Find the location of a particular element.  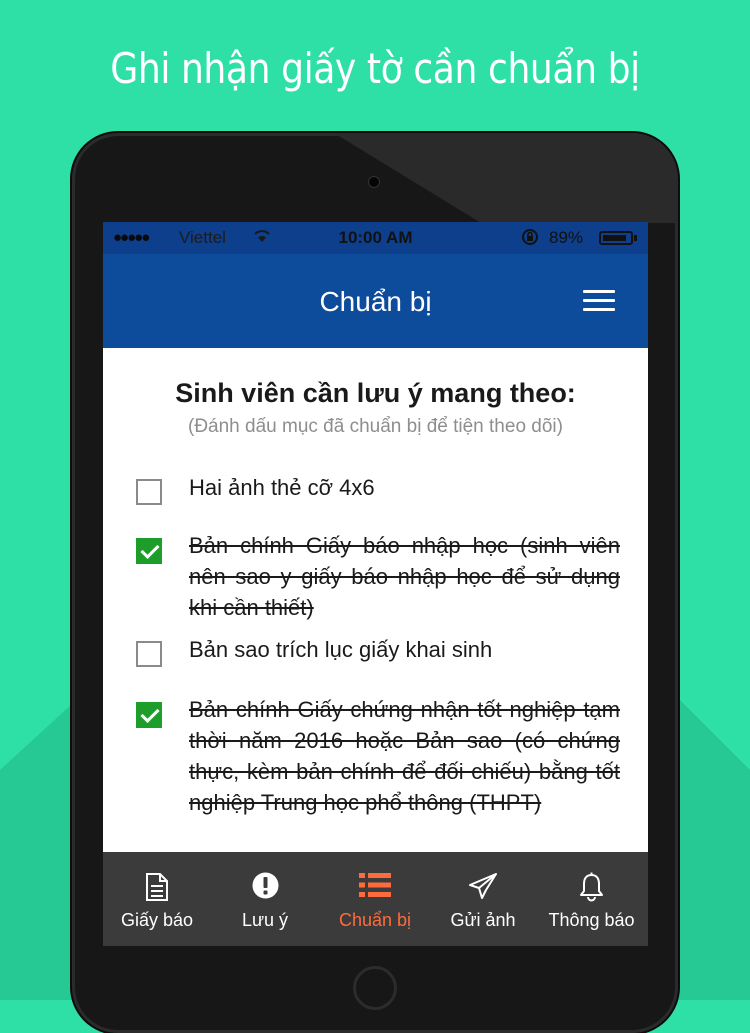

paper-plane-icon is located at coordinates (483, 886).